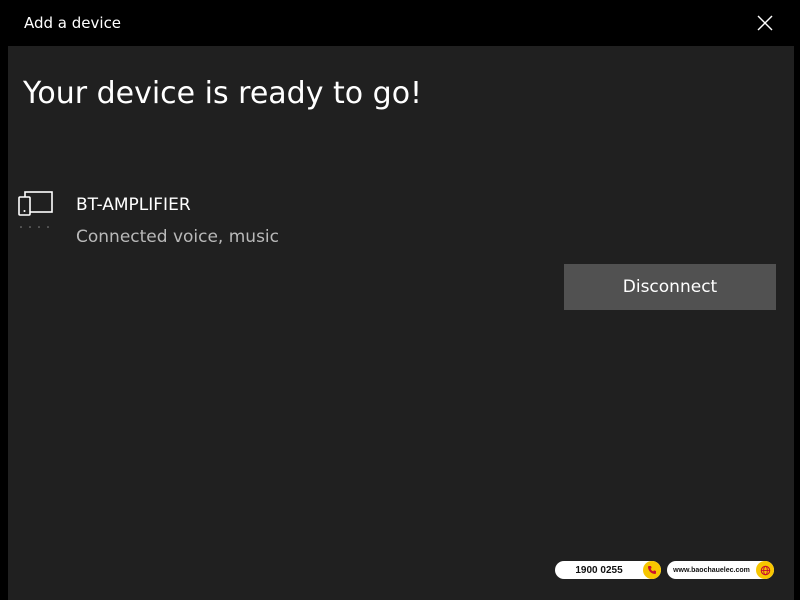 Image resolution: width=800 pixels, height=600 pixels. Describe the element at coordinates (223, 93) in the screenshot. I see `page-heading: Your device is ready to go!` at that location.